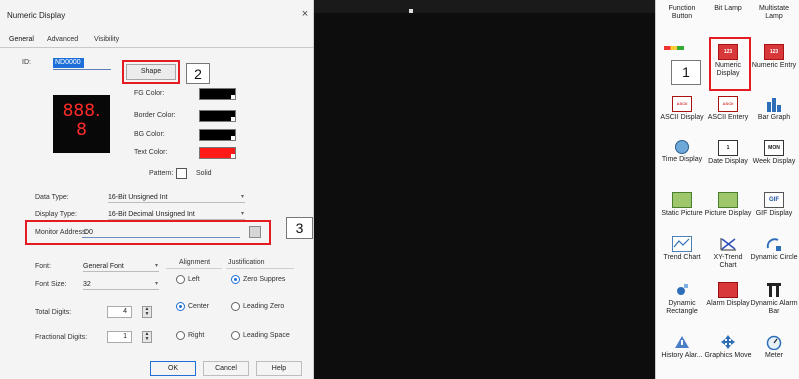  What do you see at coordinates (121, 284) in the screenshot?
I see `font-size-select: 32 ▾` at bounding box center [121, 284].